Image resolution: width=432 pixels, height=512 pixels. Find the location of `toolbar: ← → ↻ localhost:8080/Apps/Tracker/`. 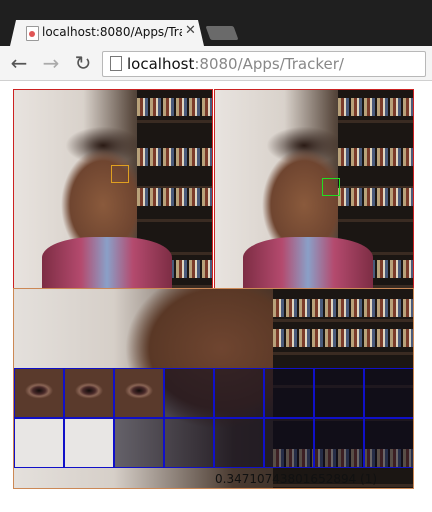

toolbar: ← → ↻ localhost:8080/Apps/Tracker/ is located at coordinates (216, 63).